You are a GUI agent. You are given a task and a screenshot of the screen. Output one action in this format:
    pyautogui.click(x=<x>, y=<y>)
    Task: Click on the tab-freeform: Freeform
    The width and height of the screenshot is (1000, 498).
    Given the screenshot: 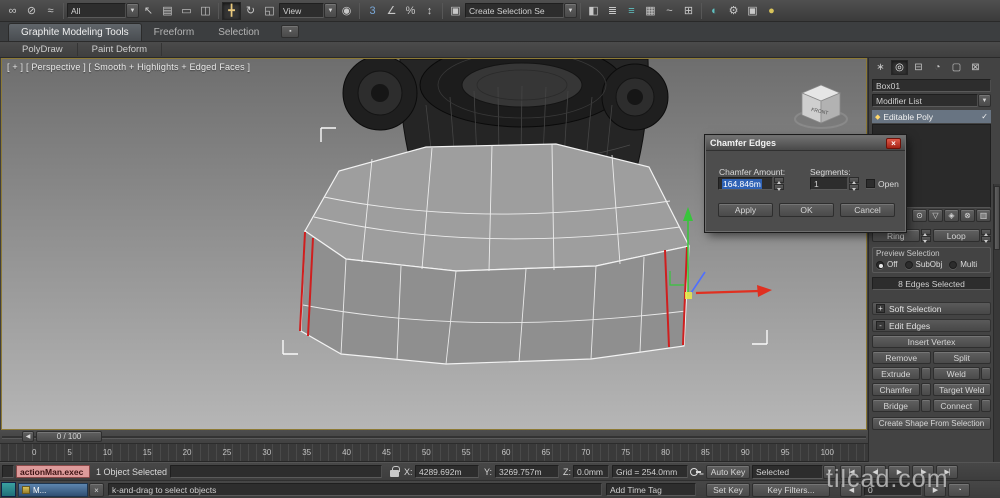 What is the action you would take?
    pyautogui.click(x=174, y=32)
    